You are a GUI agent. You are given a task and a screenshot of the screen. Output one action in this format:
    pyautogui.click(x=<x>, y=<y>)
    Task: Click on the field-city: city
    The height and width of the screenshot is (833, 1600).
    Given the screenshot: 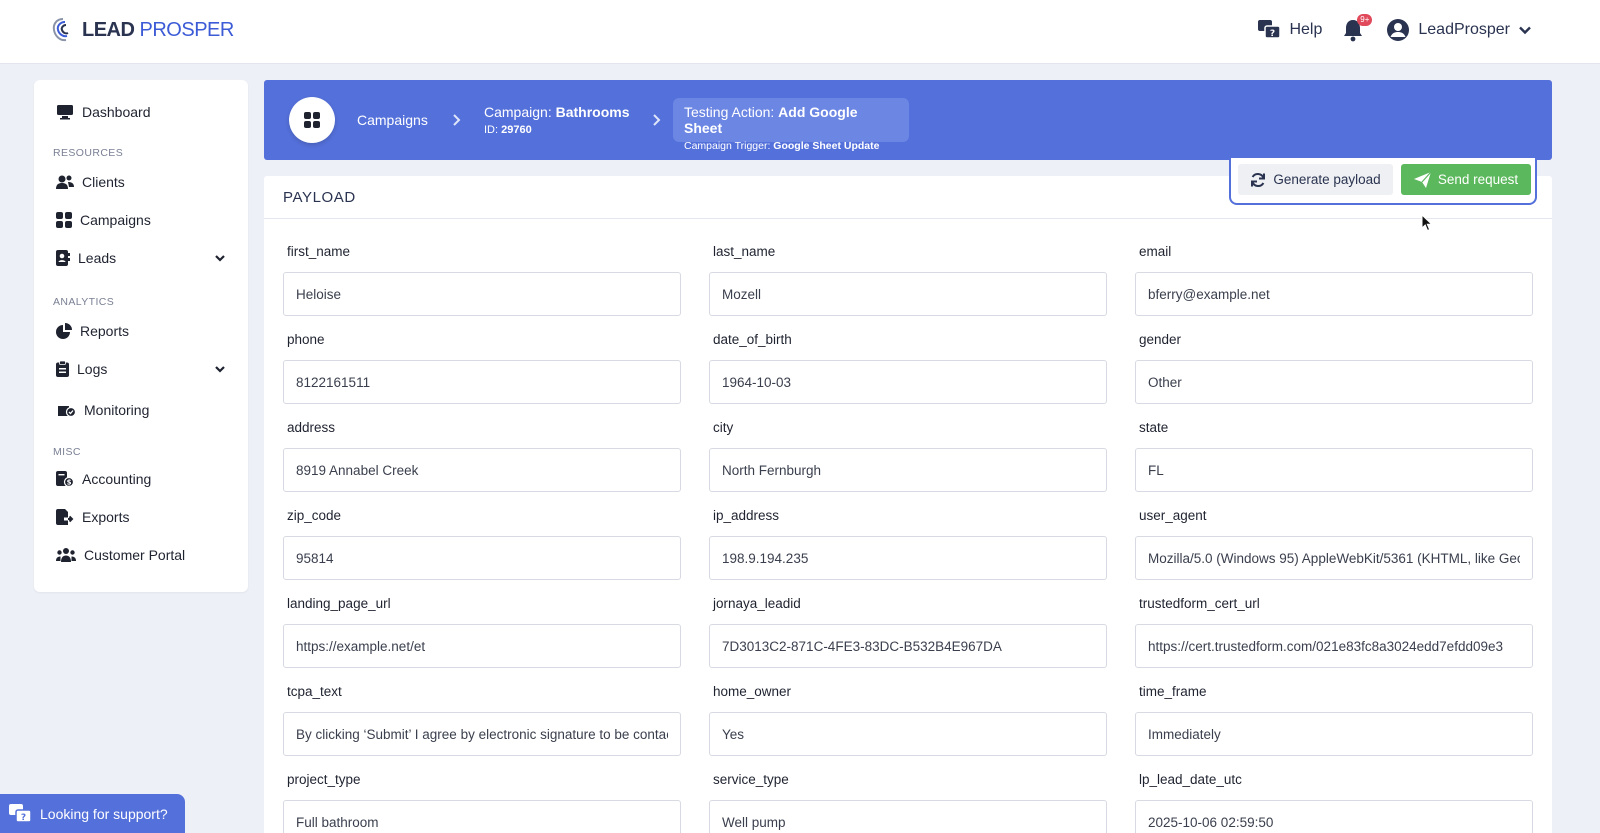 What is the action you would take?
    pyautogui.click(x=908, y=456)
    